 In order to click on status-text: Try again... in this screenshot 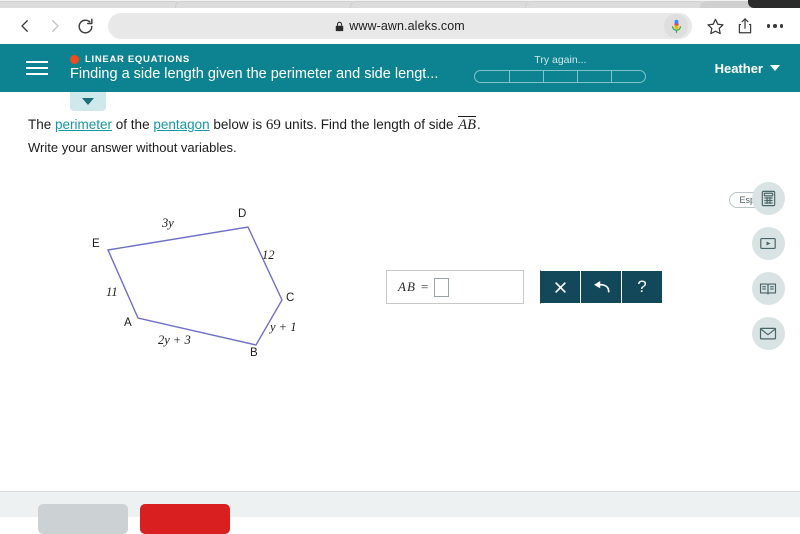, I will do `click(560, 60)`.